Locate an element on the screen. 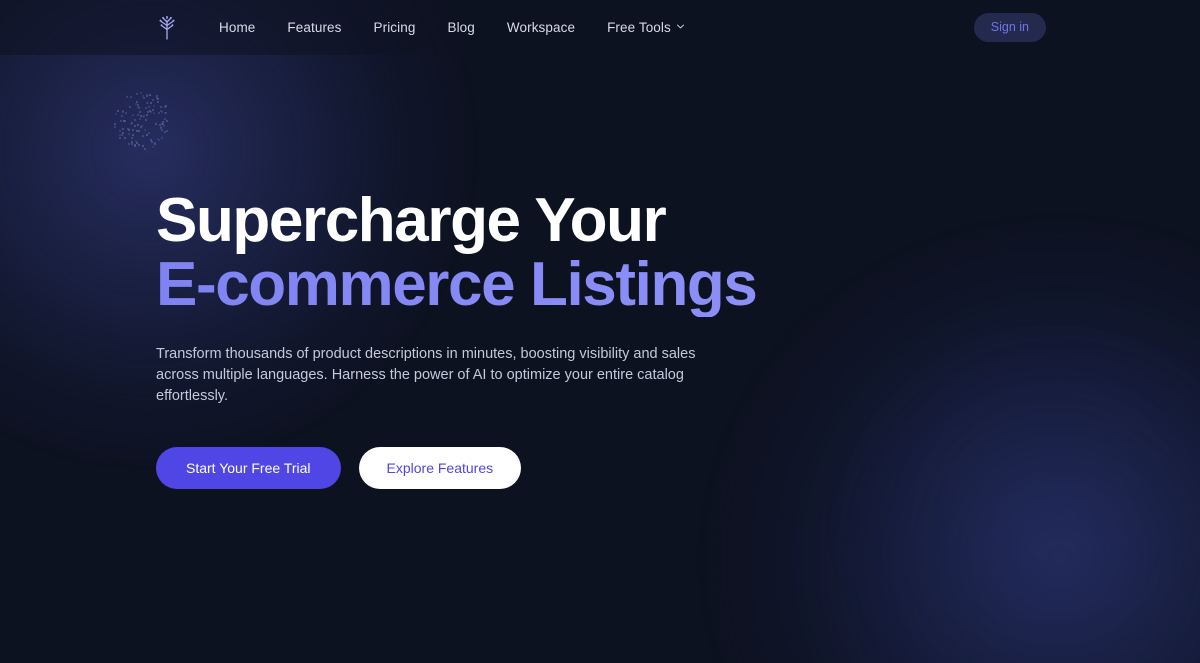  nav-item-features: Features is located at coordinates (314, 28).